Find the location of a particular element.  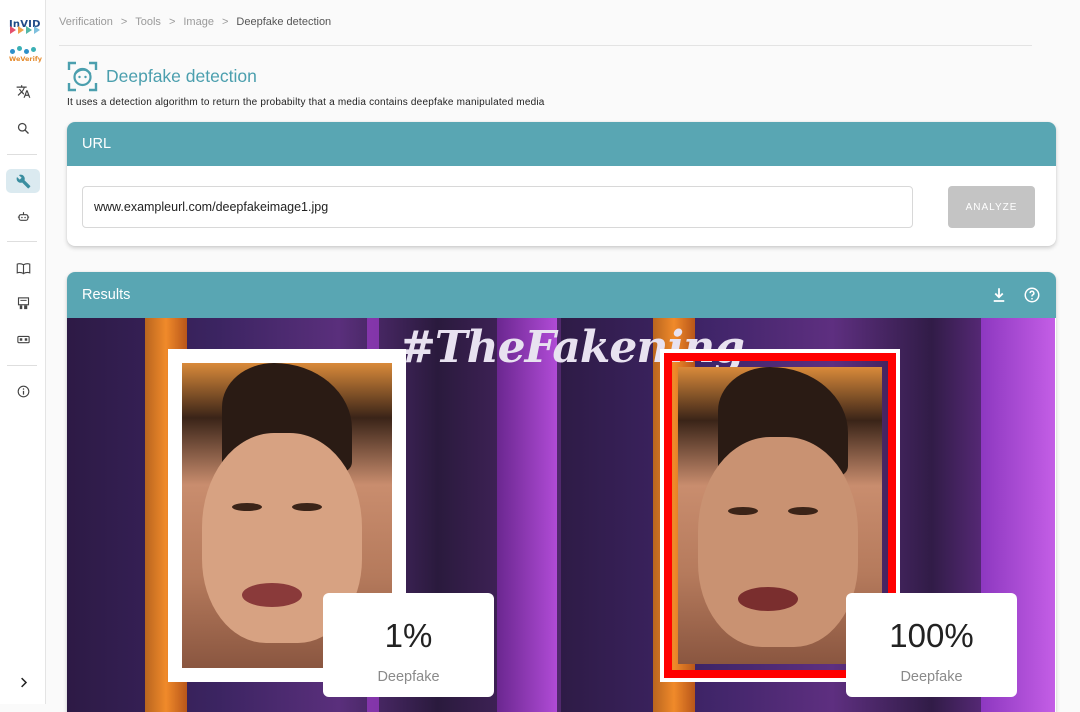

face-scan-icon is located at coordinates (82, 76).